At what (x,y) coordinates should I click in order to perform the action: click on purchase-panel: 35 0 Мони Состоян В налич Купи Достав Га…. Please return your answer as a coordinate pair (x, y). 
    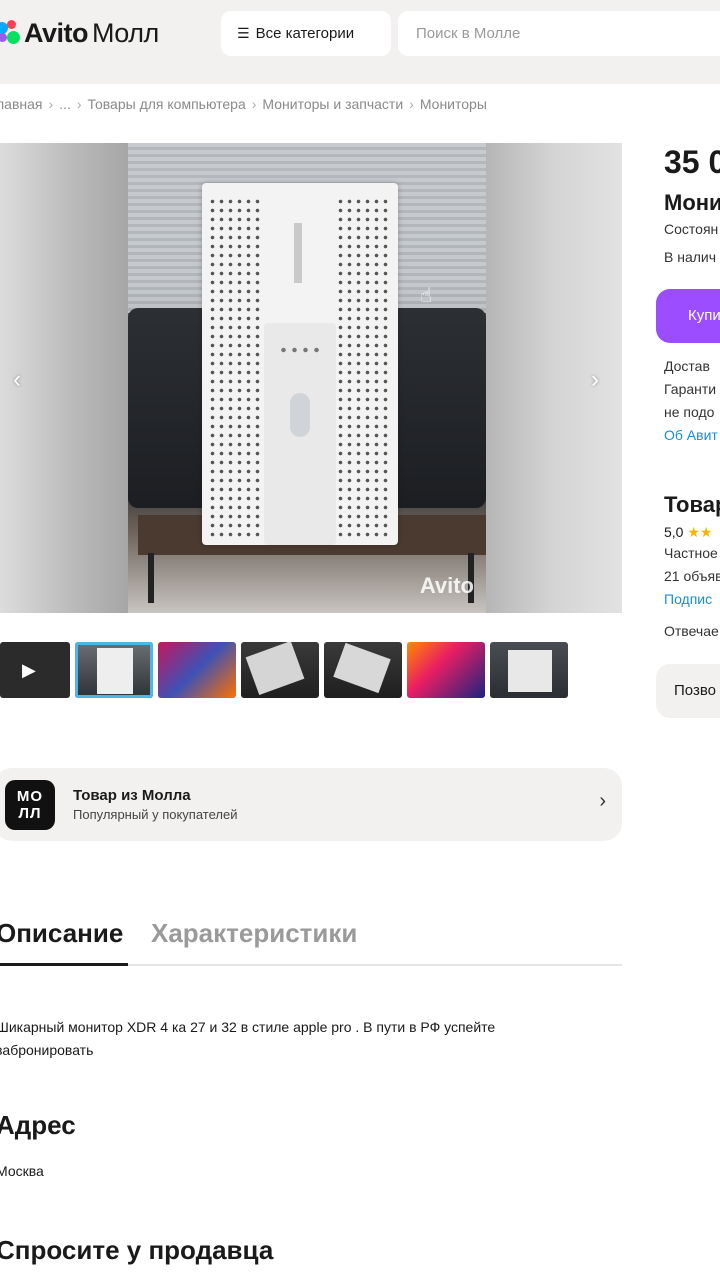
    Looking at the image, I should click on (688, 640).